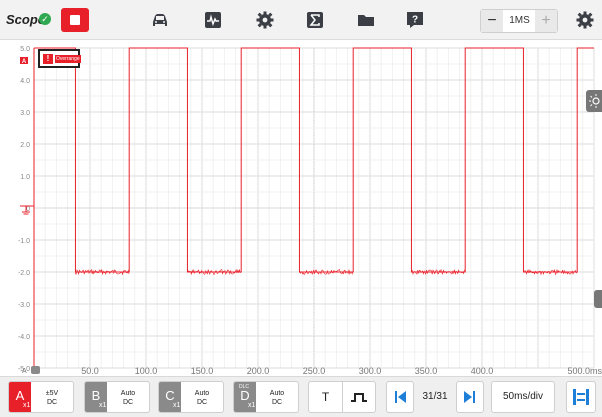 This screenshot has width=602, height=417. I want to click on overrange-label: Overrange, so click(68, 59).